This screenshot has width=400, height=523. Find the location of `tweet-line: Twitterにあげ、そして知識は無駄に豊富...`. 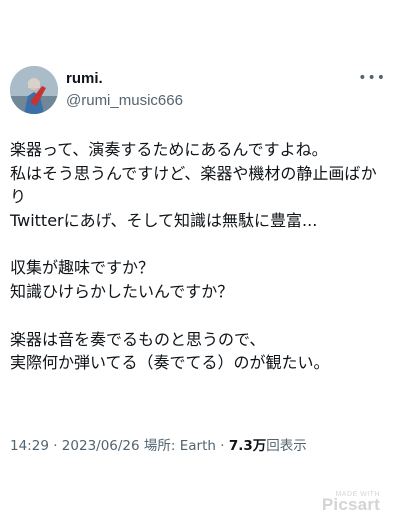

tweet-line: Twitterにあげ、そして知識は無駄に豊富... is located at coordinates (164, 221).